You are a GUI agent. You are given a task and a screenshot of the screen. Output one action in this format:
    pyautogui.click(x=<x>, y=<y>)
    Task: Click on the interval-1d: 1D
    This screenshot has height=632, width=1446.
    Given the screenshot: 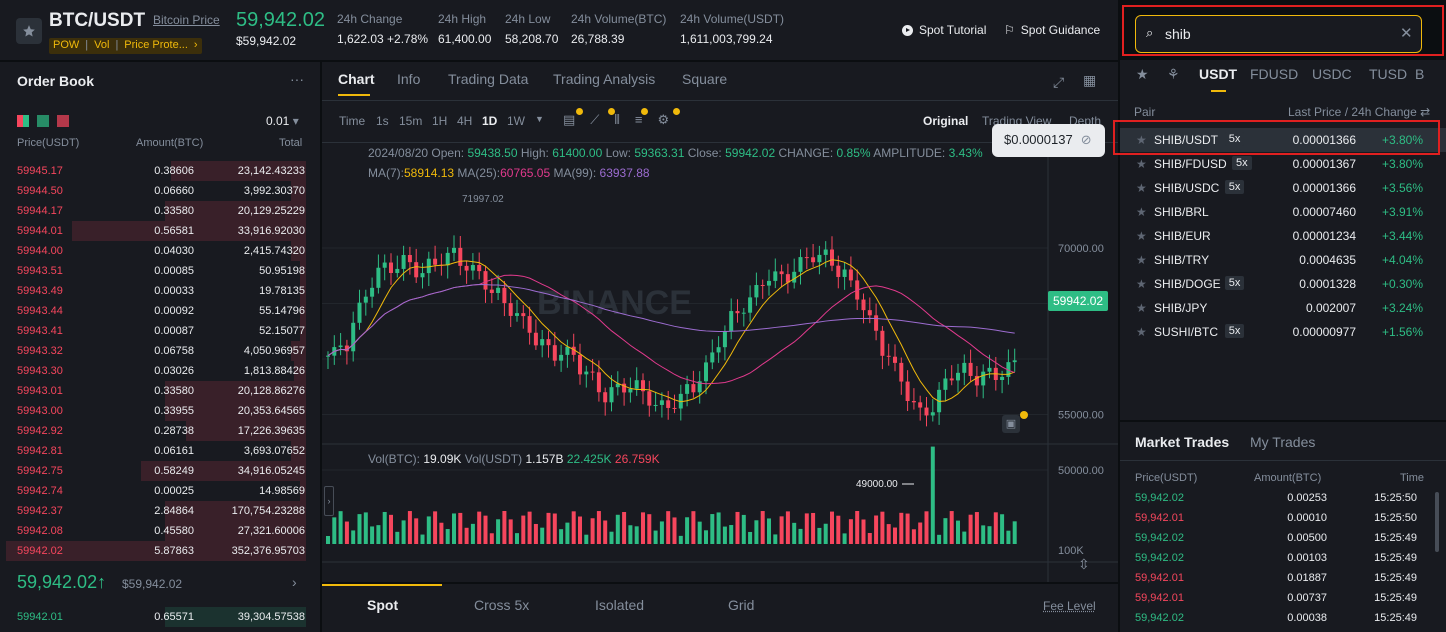 What is the action you would take?
    pyautogui.click(x=489, y=121)
    